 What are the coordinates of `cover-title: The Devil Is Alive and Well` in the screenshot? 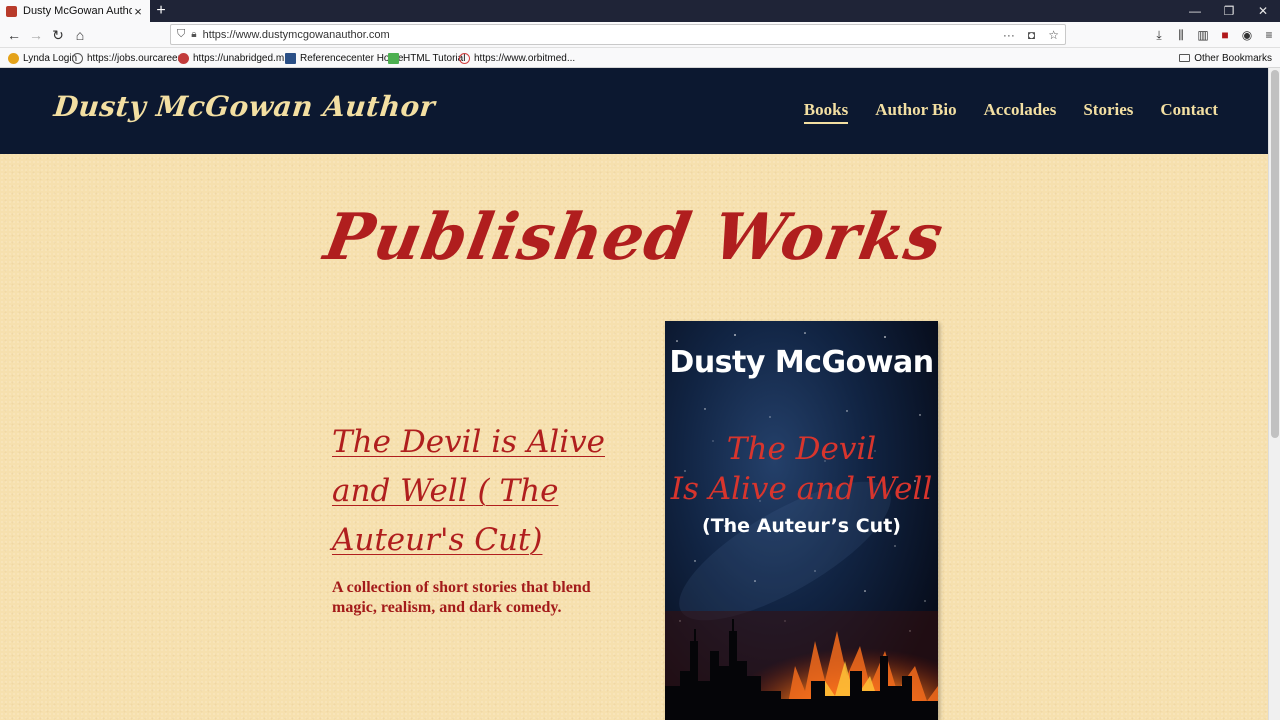 It's located at (801, 469).